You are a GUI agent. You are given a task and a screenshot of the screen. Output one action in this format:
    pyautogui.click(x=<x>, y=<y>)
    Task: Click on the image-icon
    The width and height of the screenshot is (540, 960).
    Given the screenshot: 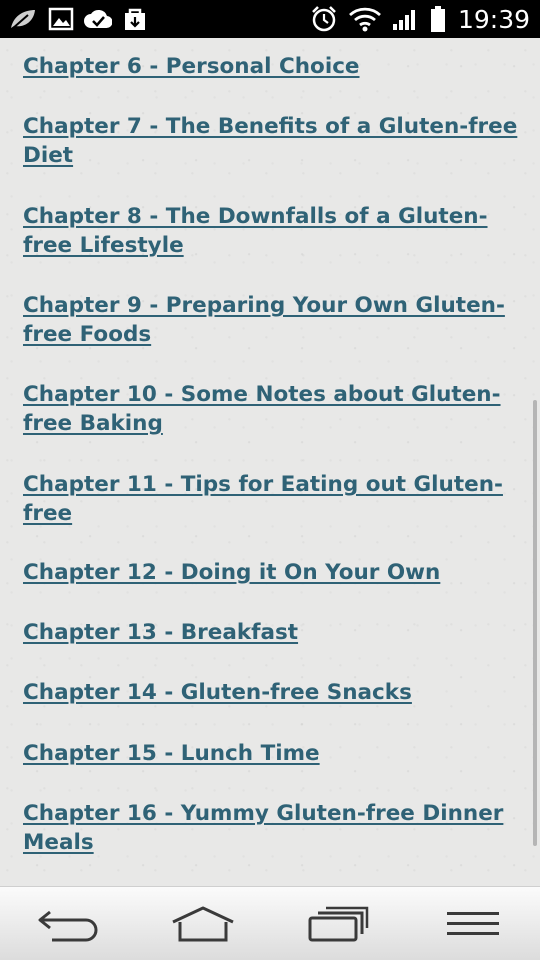 What is the action you would take?
    pyautogui.click(x=61, y=19)
    